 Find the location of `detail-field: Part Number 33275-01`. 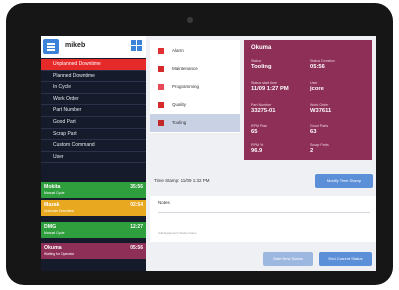

detail-field: Part Number 33275-01 is located at coordinates (280, 108).